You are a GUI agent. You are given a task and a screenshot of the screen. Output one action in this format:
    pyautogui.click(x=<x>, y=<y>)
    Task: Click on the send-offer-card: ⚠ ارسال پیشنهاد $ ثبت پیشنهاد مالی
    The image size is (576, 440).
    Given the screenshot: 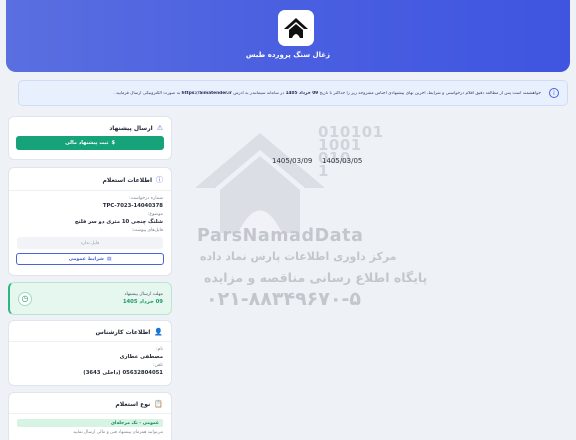 What is the action you would take?
    pyautogui.click(x=90, y=138)
    